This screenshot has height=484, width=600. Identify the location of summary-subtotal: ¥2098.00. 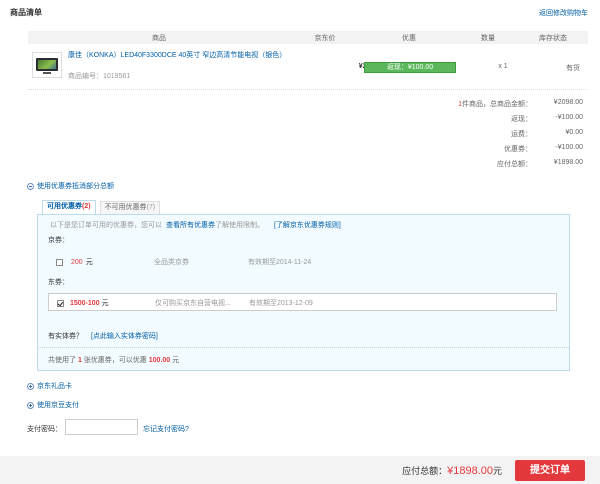
(568, 102).